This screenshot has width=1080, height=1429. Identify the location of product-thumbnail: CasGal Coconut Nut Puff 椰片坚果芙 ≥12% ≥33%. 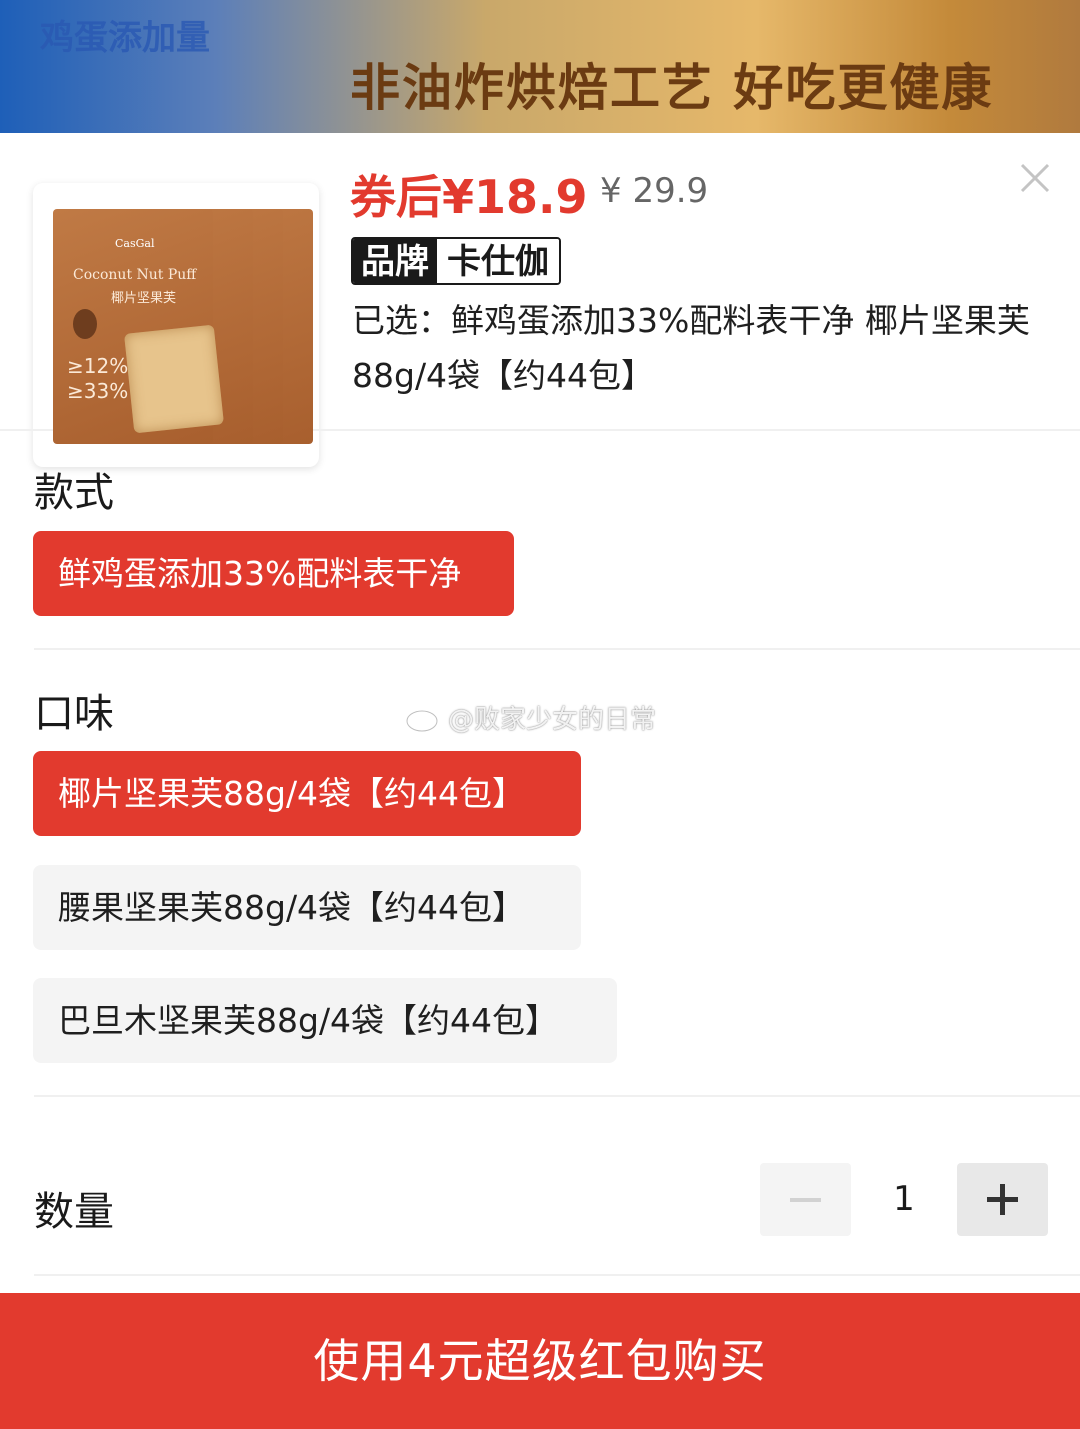
(176, 325).